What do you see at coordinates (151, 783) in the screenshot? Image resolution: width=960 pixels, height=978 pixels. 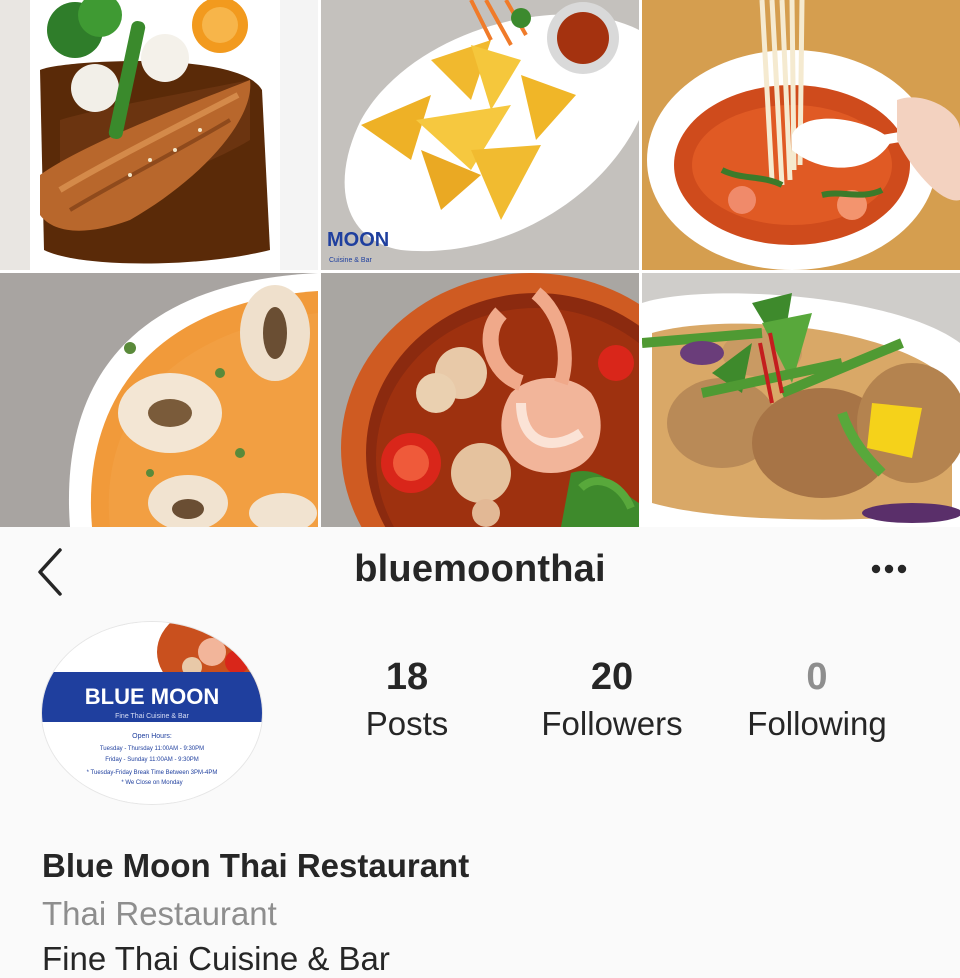 I see `avatar-note-line: * We Close on Monday` at bounding box center [151, 783].